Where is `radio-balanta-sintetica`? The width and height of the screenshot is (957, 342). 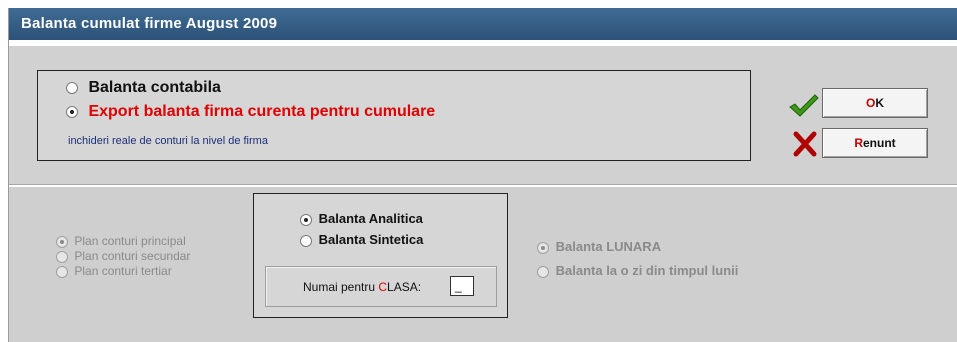 radio-balanta-sintetica is located at coordinates (306, 240).